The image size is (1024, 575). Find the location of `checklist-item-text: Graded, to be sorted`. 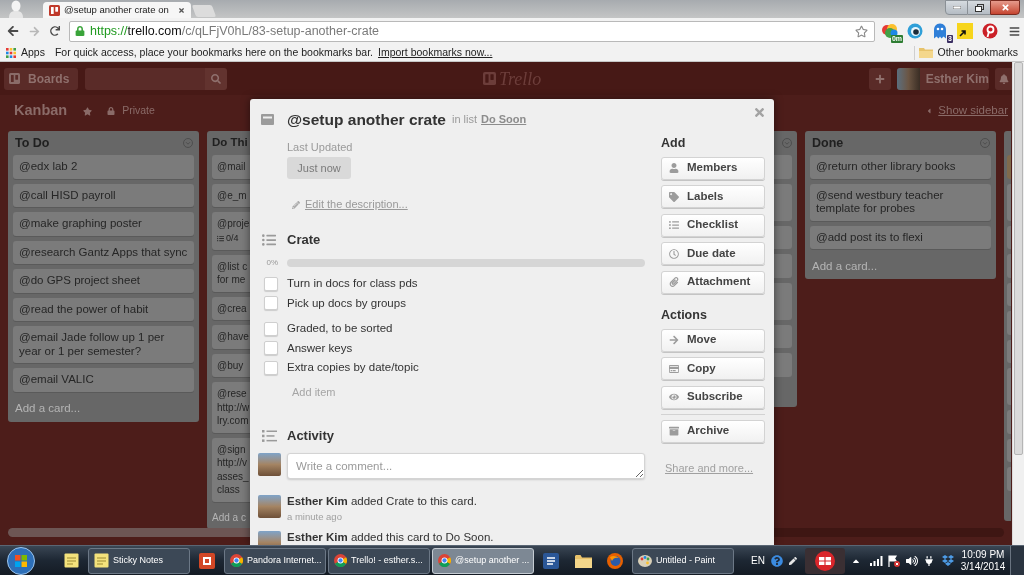

checklist-item-text: Graded, to be sorted is located at coordinates (340, 329).